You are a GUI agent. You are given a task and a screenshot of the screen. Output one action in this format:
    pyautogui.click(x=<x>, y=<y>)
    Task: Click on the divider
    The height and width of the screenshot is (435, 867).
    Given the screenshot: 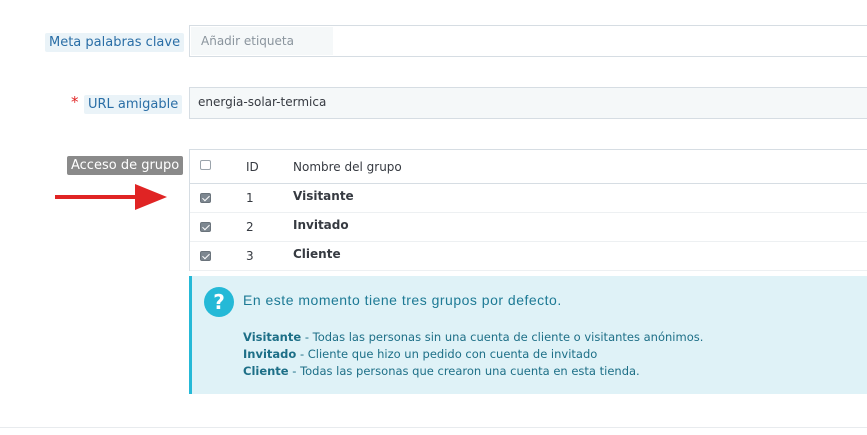 What is the action you would take?
    pyautogui.click(x=433, y=427)
    